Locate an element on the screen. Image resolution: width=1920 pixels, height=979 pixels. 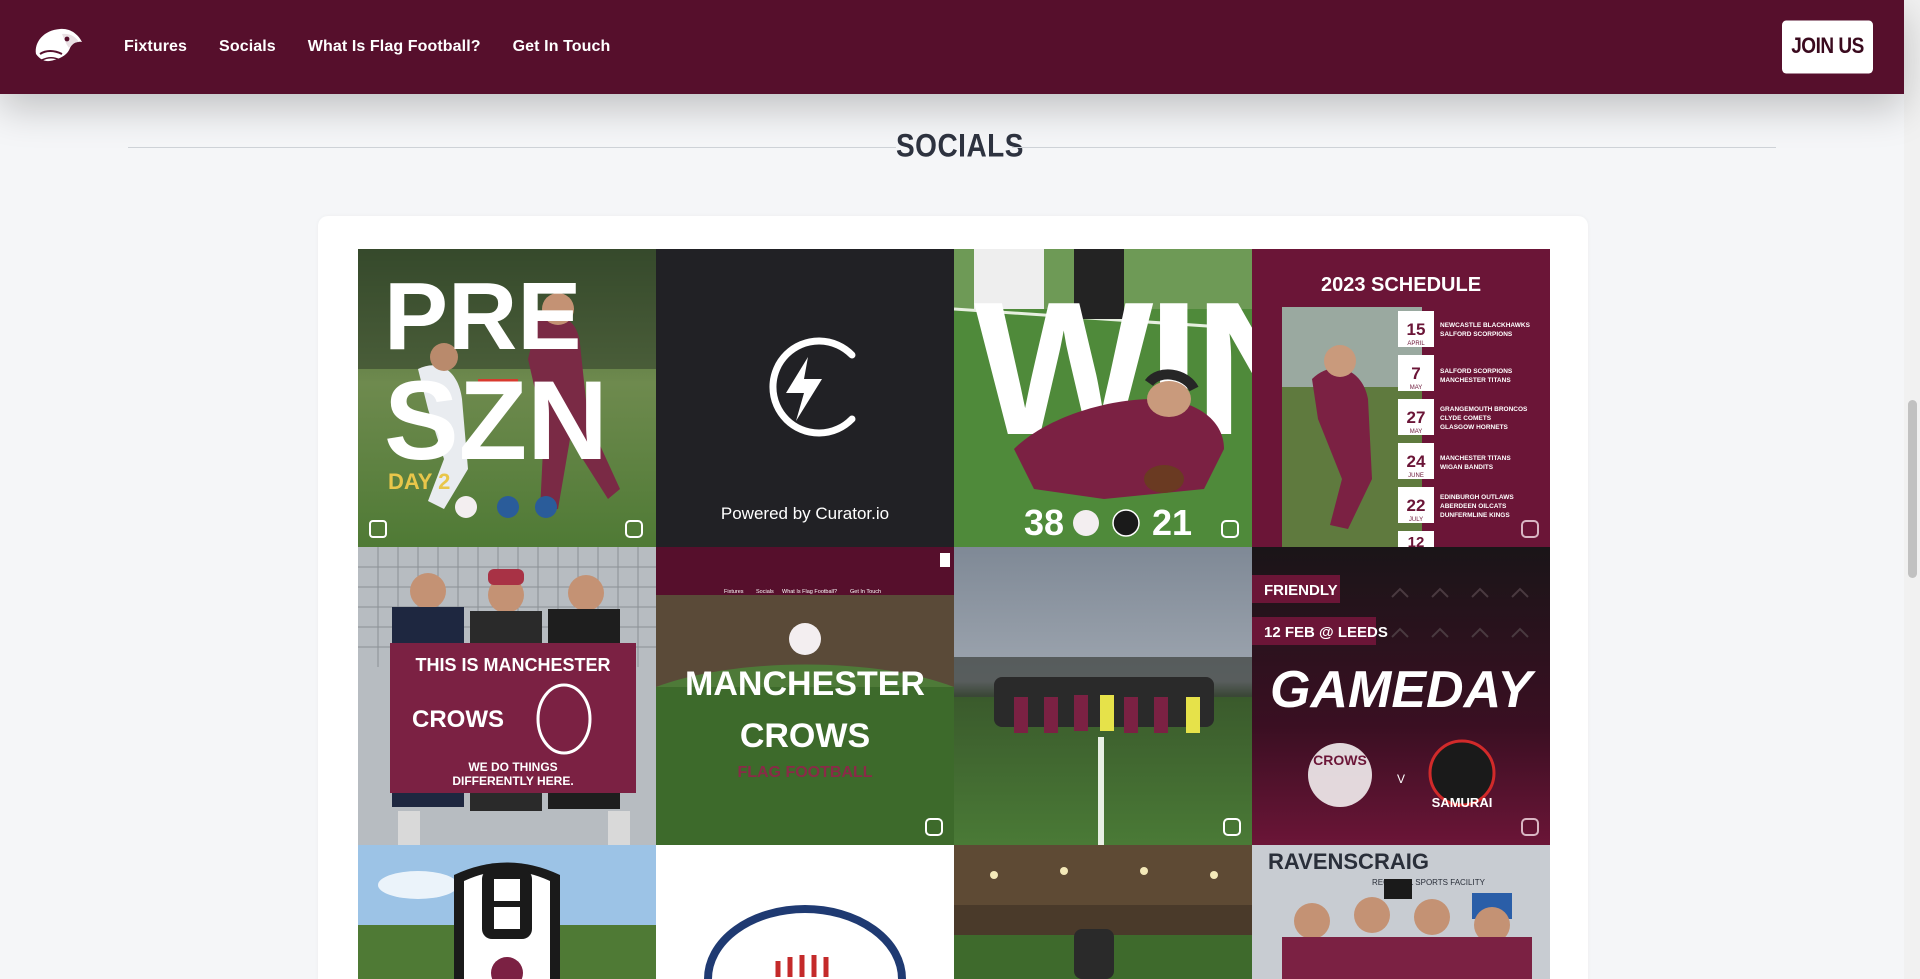
feed-post-win: WIN 38 21 is located at coordinates (1103, 398).